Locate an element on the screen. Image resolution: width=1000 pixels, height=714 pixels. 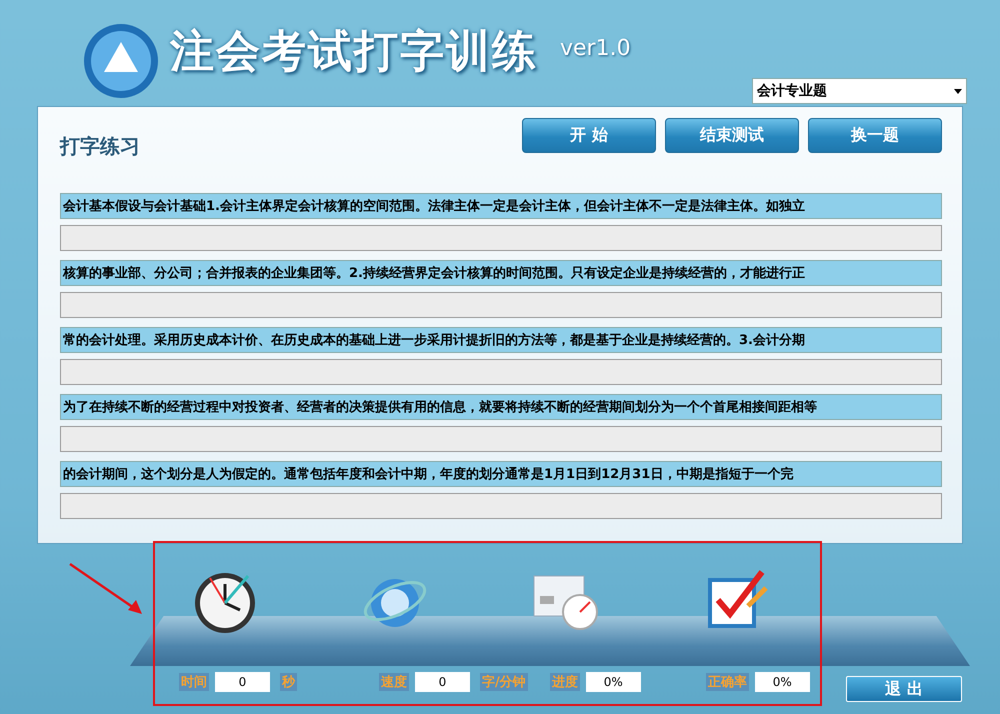
stat-unit: 字/分钟 is located at coordinates (504, 682).